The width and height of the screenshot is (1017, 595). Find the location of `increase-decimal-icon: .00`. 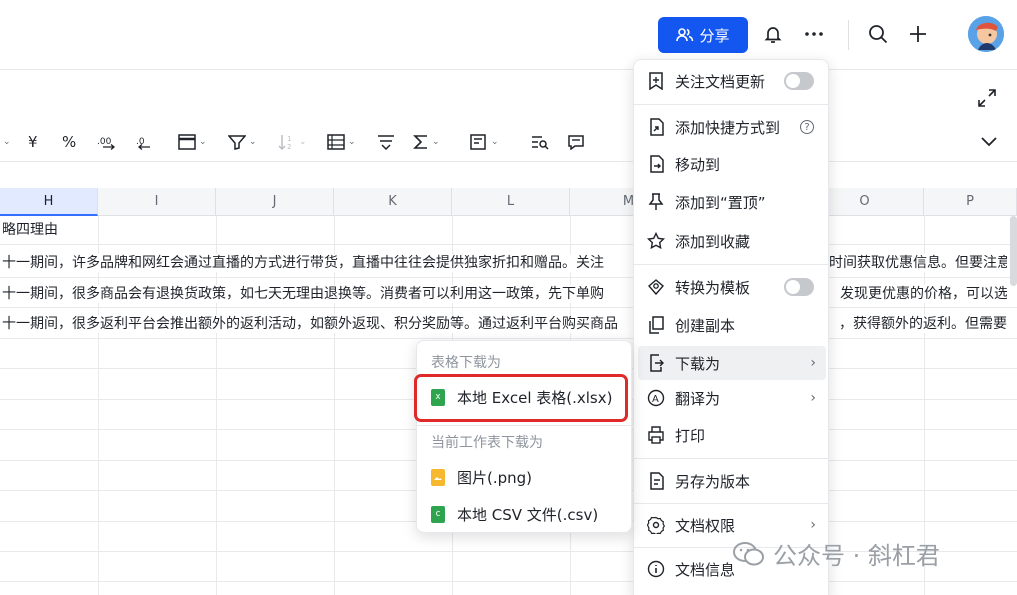

increase-decimal-icon: .00 is located at coordinates (107, 142).